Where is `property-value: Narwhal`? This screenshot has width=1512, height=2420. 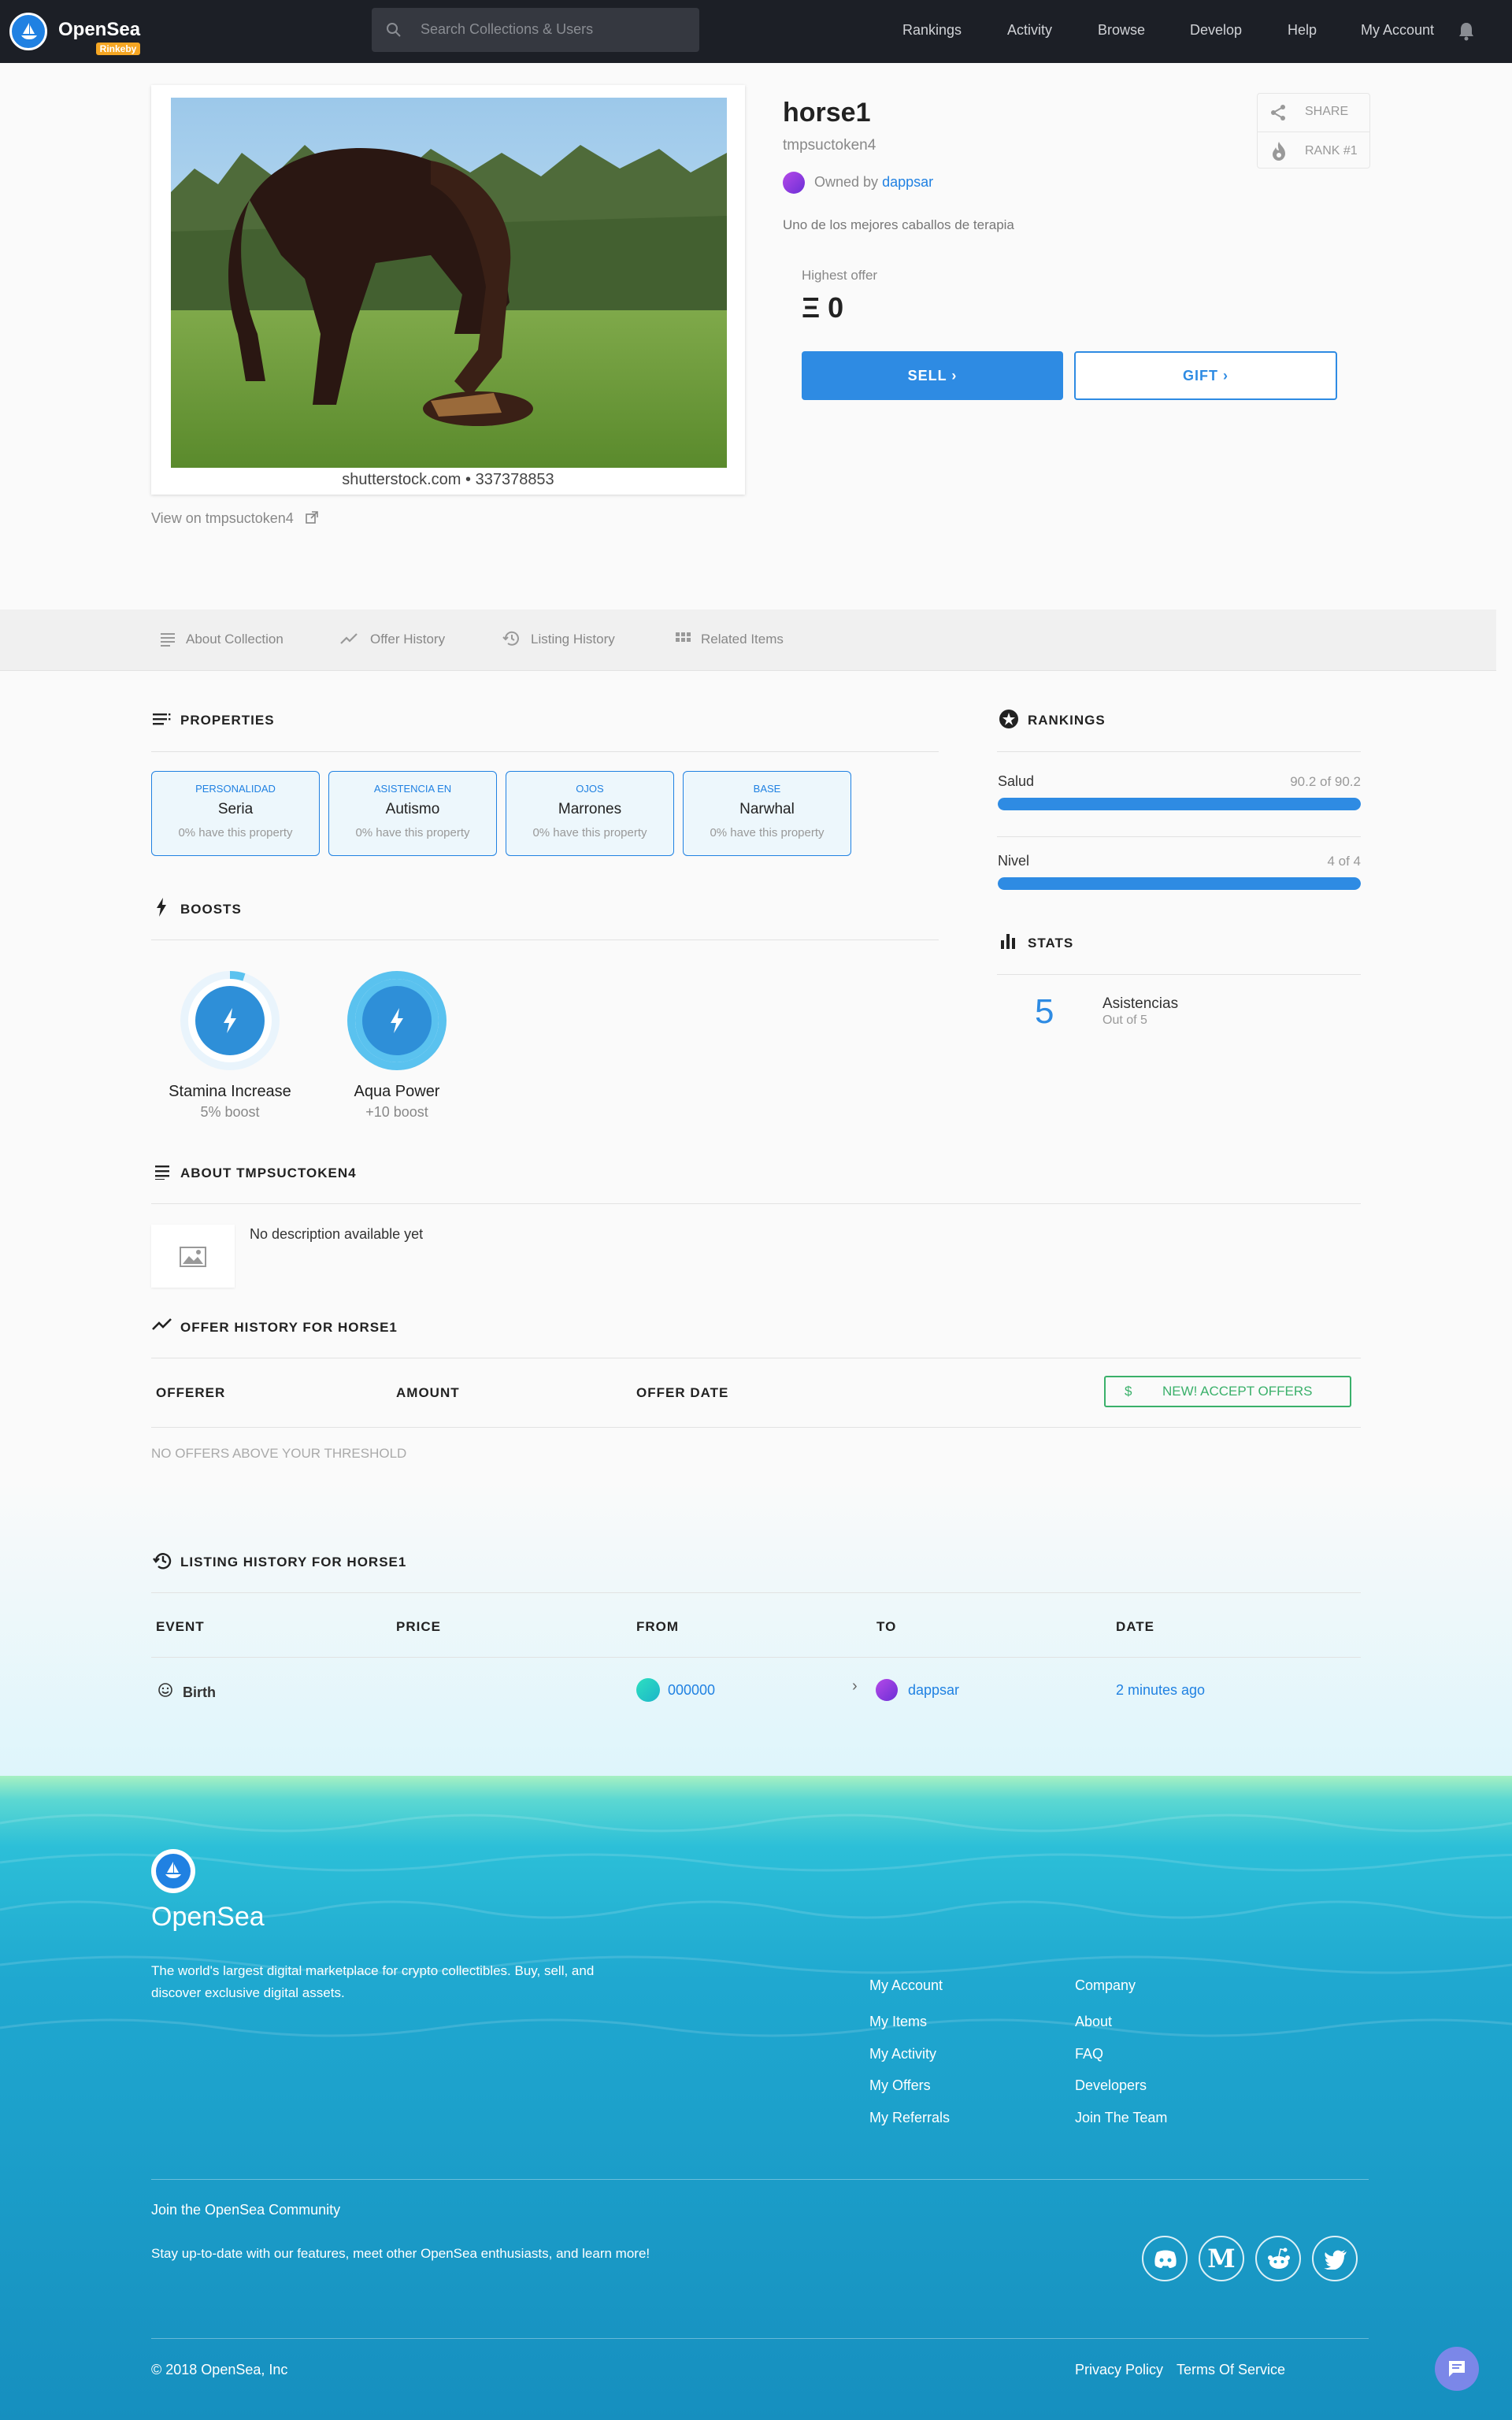
property-value: Narwhal is located at coordinates (767, 809).